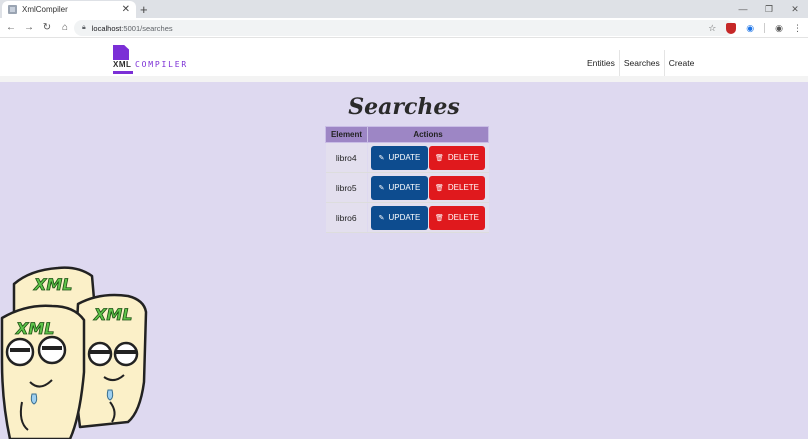 This screenshot has width=808, height=439. What do you see at coordinates (404, 60) in the screenshot?
I see `app-header: XML COMPILER Entities Searches Create` at bounding box center [404, 60].